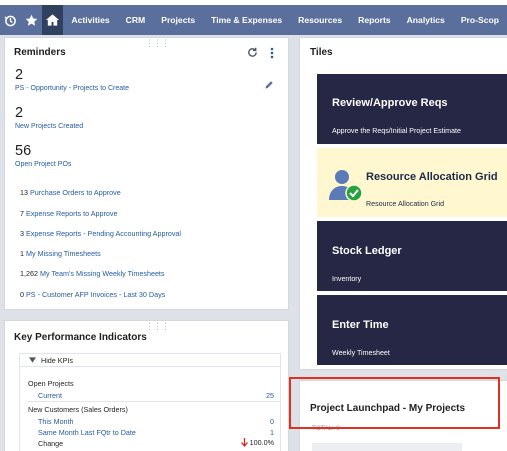 This screenshot has width=507, height=451. Describe the element at coordinates (78, 409) in the screenshot. I see `kpi-new-customers-heading: New Customers (Sales Orders)` at that location.